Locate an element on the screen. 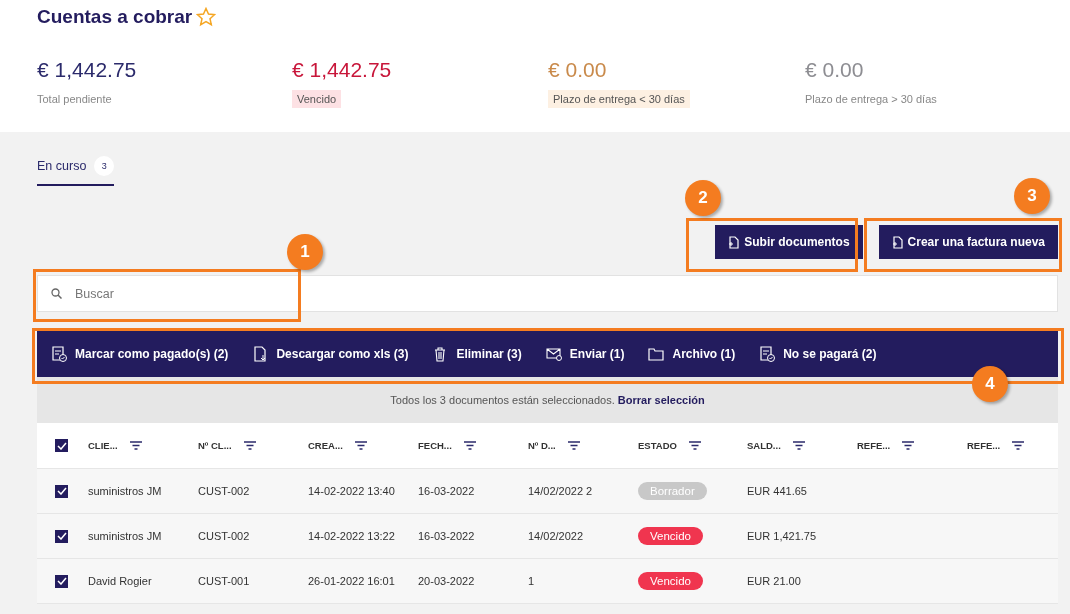  mail-icon is located at coordinates (554, 354).